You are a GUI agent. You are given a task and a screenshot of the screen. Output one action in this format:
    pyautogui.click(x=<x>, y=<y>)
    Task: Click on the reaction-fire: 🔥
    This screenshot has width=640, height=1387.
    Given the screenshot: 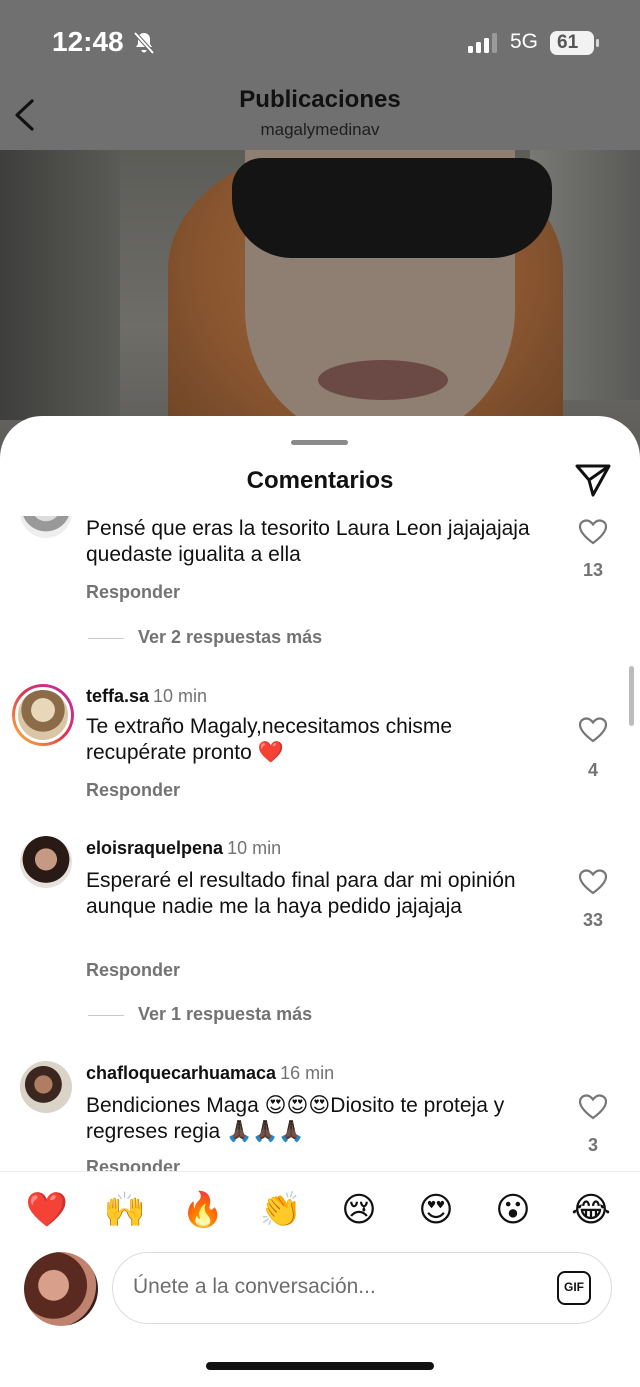 What is the action you would take?
    pyautogui.click(x=203, y=1210)
    